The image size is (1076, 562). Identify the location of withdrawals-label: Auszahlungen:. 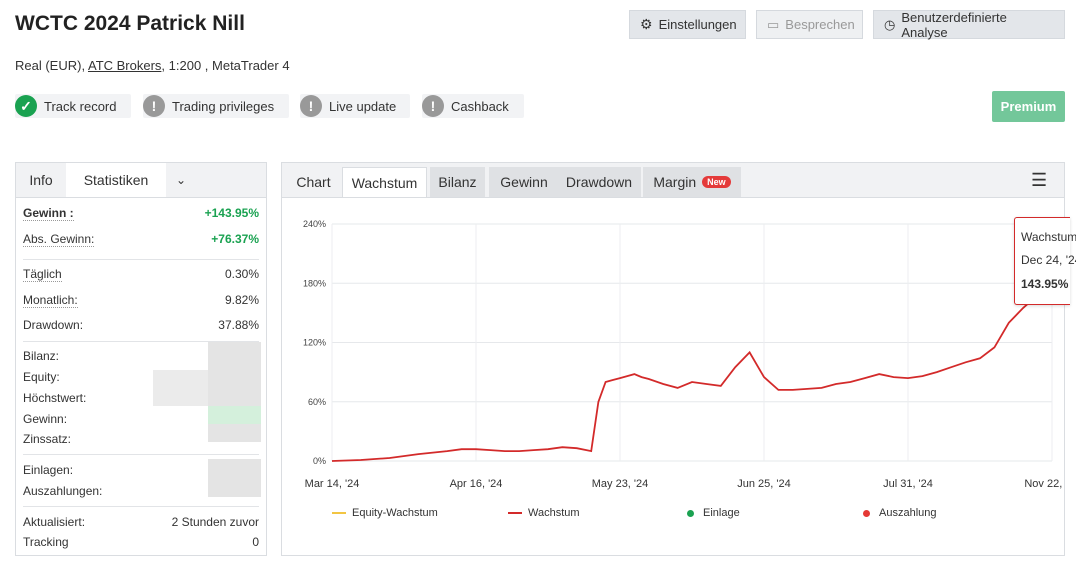
(63, 491).